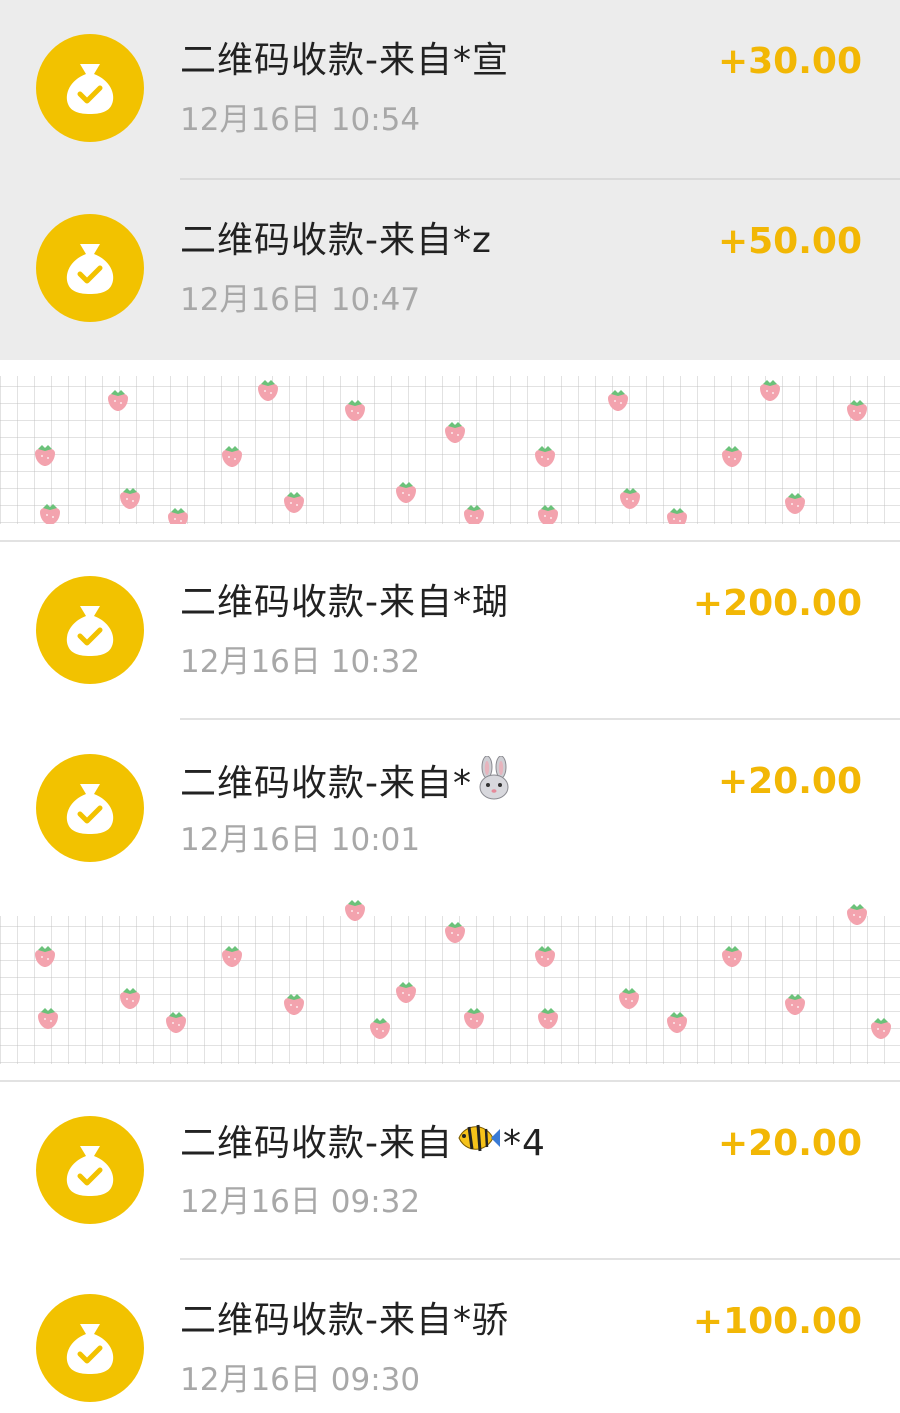 The width and height of the screenshot is (900, 1413). I want to click on fish-emoji, so click(478, 1145).